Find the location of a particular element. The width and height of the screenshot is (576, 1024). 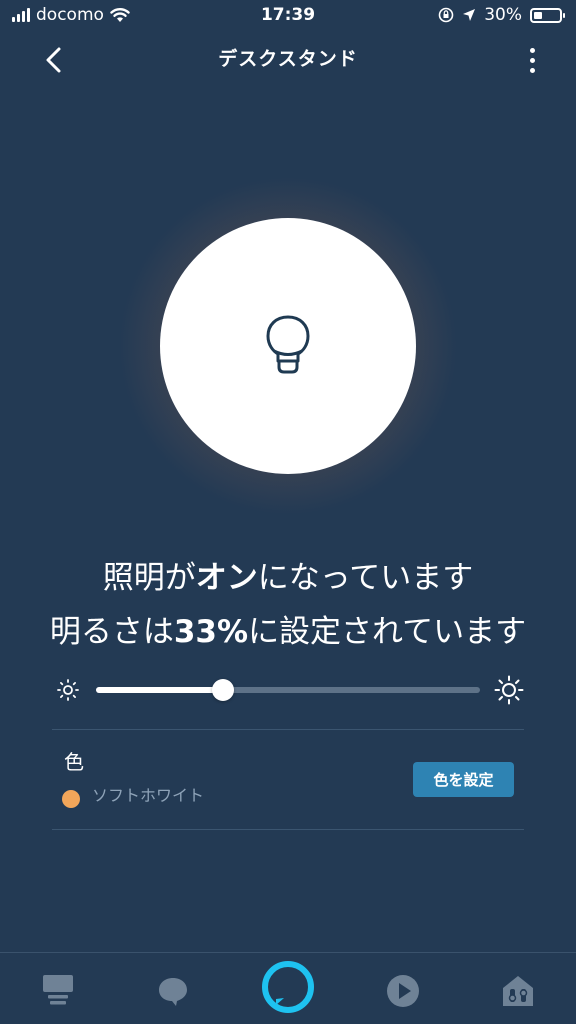

communicate-icon is located at coordinates (173, 992).